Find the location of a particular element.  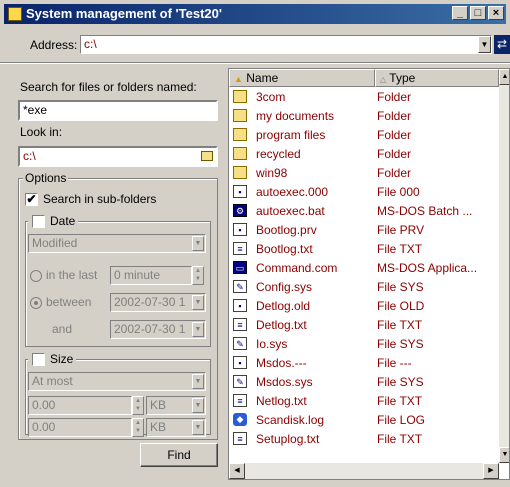

between-label: between is located at coordinates (69, 302).